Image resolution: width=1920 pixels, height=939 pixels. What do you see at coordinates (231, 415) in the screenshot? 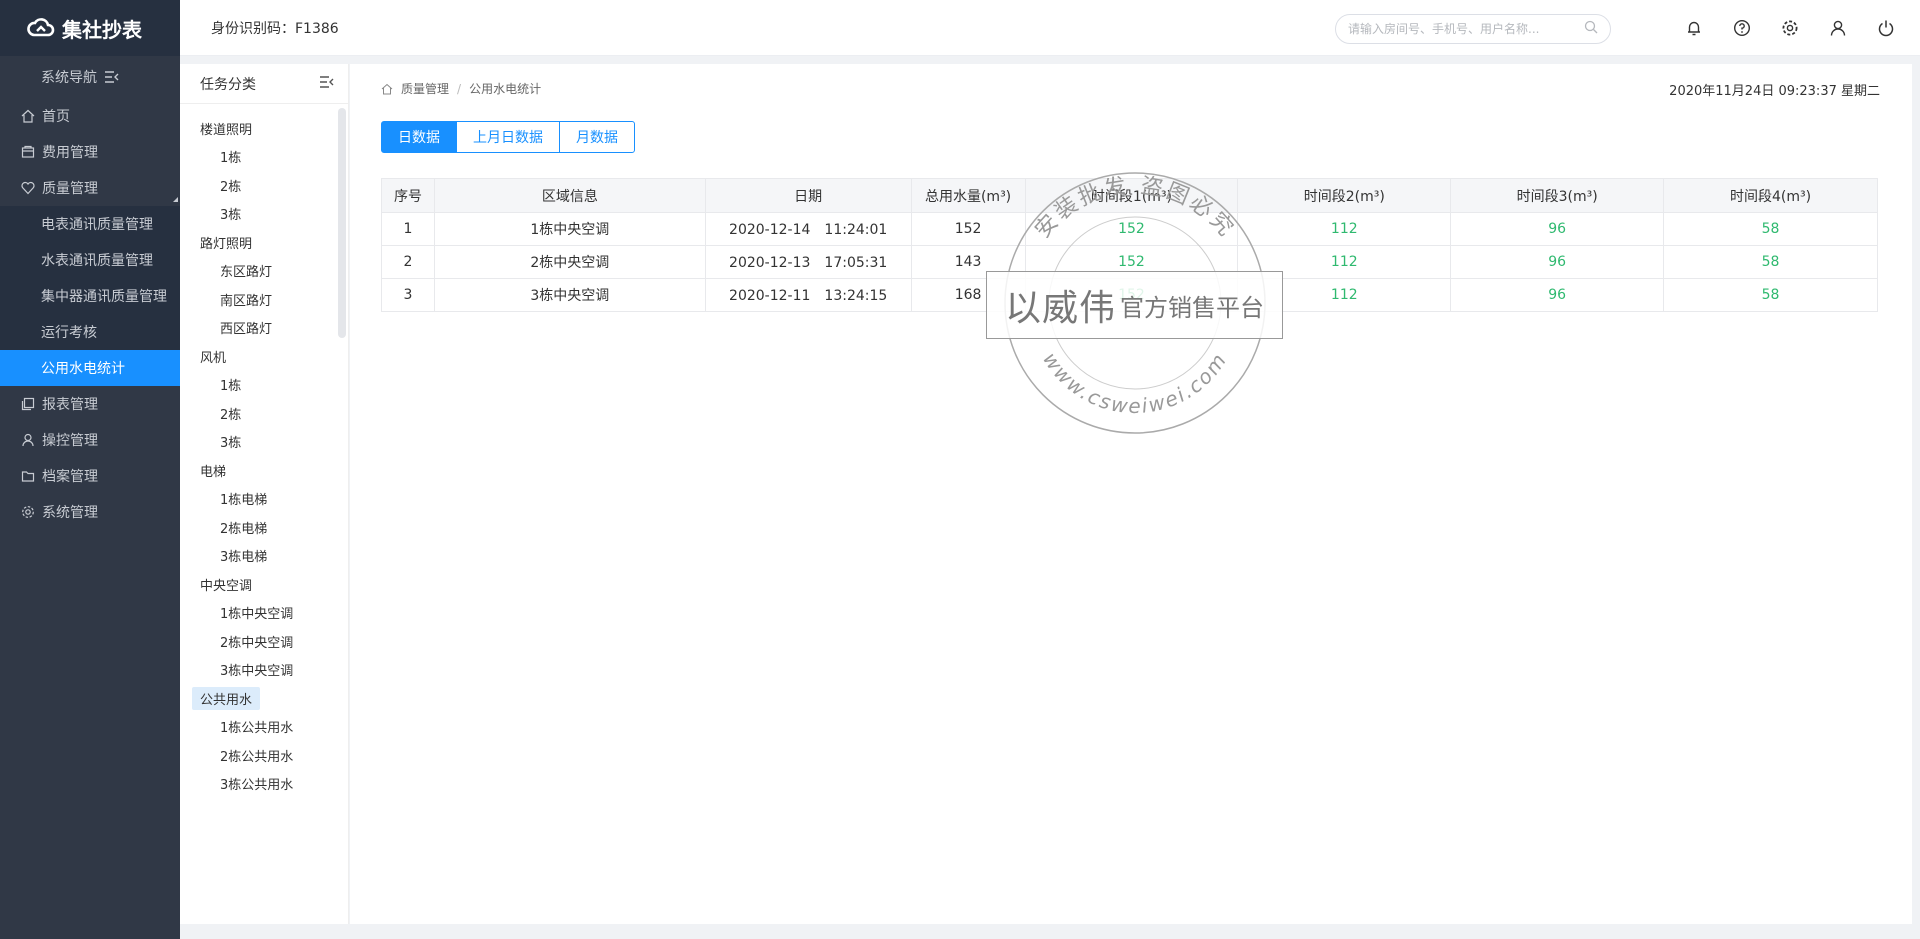
I see `tree-item-label: 2栋` at bounding box center [231, 415].